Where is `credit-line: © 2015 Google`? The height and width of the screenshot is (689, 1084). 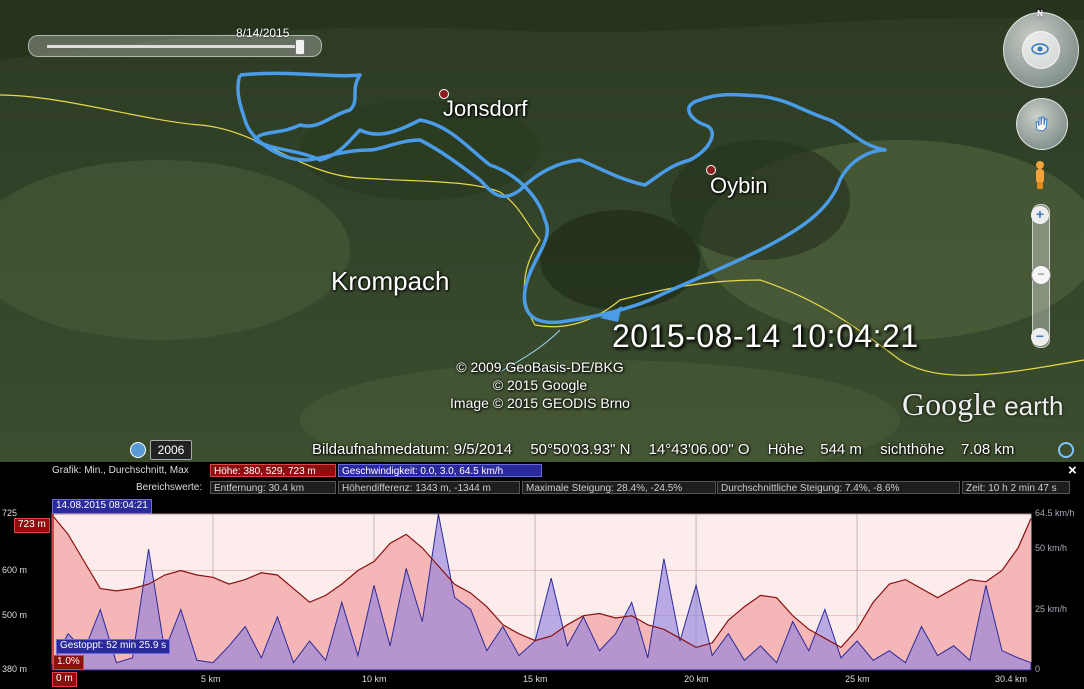 credit-line: © 2015 Google is located at coordinates (540, 385).